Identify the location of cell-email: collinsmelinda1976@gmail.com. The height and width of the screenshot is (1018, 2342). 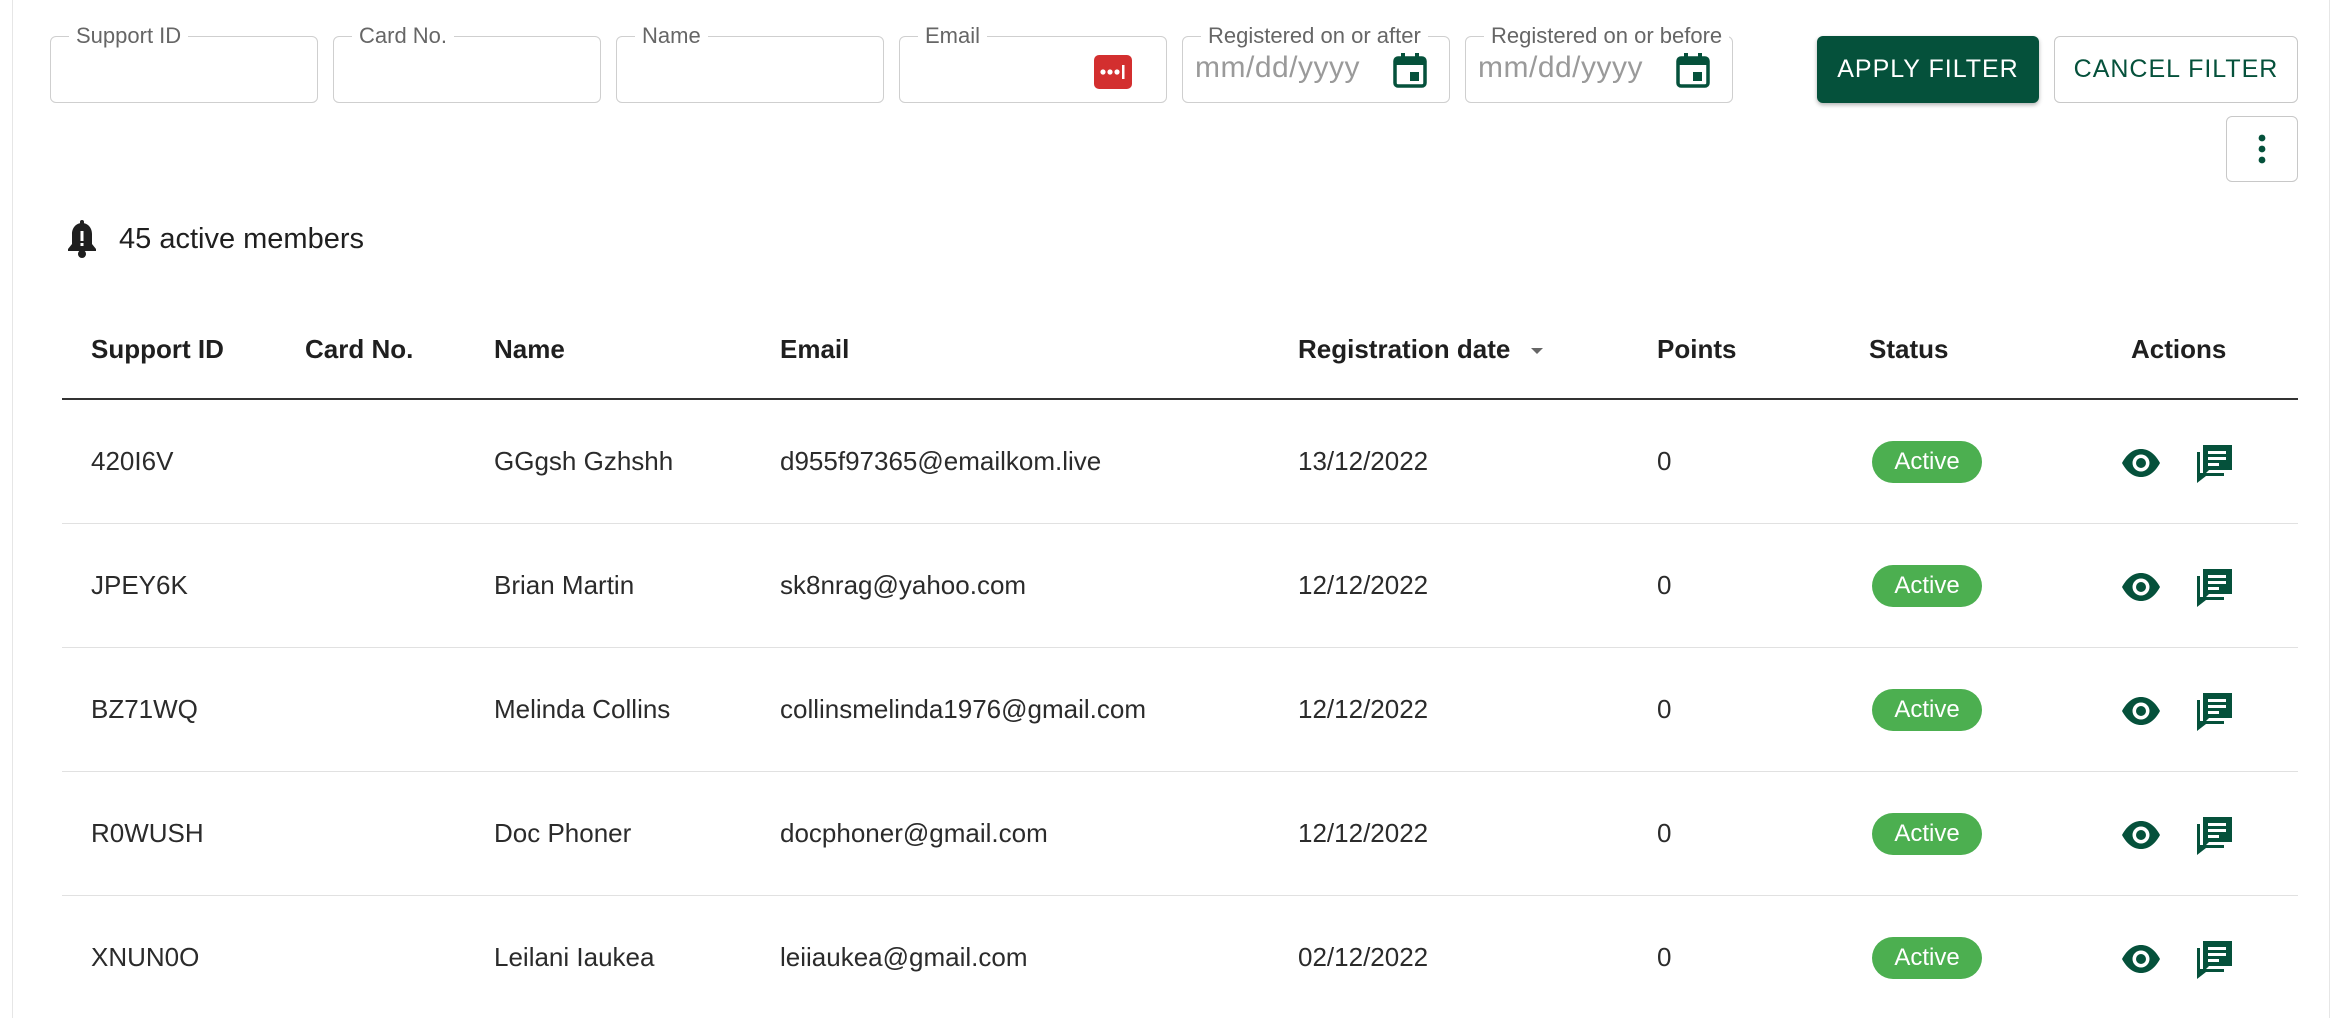
(963, 709).